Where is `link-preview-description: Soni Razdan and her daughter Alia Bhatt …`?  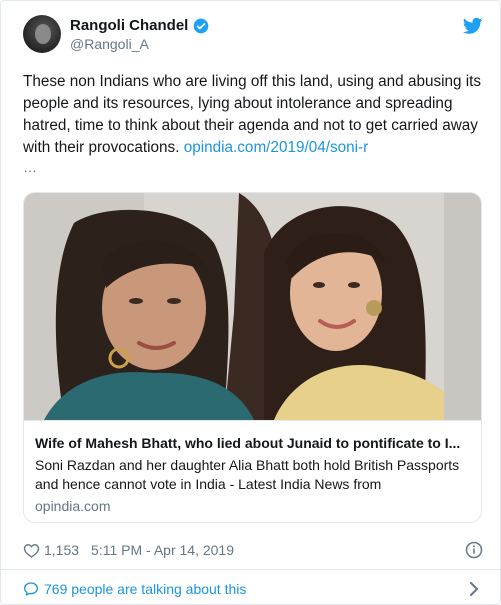
link-preview-description: Soni Razdan and her daughter Alia Bhatt … is located at coordinates (247, 474).